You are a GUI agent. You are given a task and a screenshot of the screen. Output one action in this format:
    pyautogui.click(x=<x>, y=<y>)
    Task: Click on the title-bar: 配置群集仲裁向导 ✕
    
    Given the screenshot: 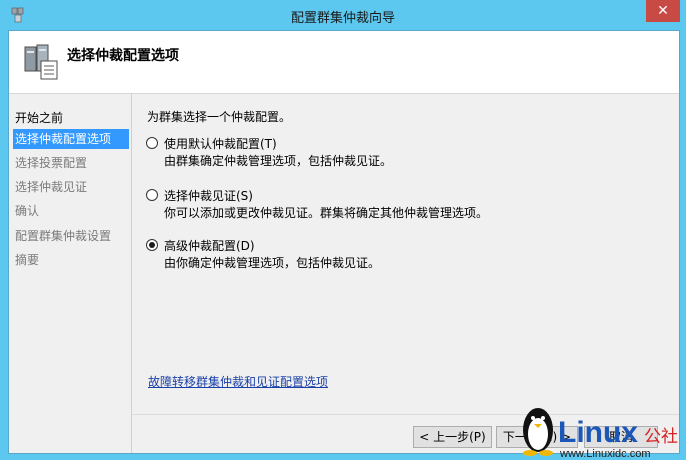 What is the action you would take?
    pyautogui.click(x=343, y=15)
    